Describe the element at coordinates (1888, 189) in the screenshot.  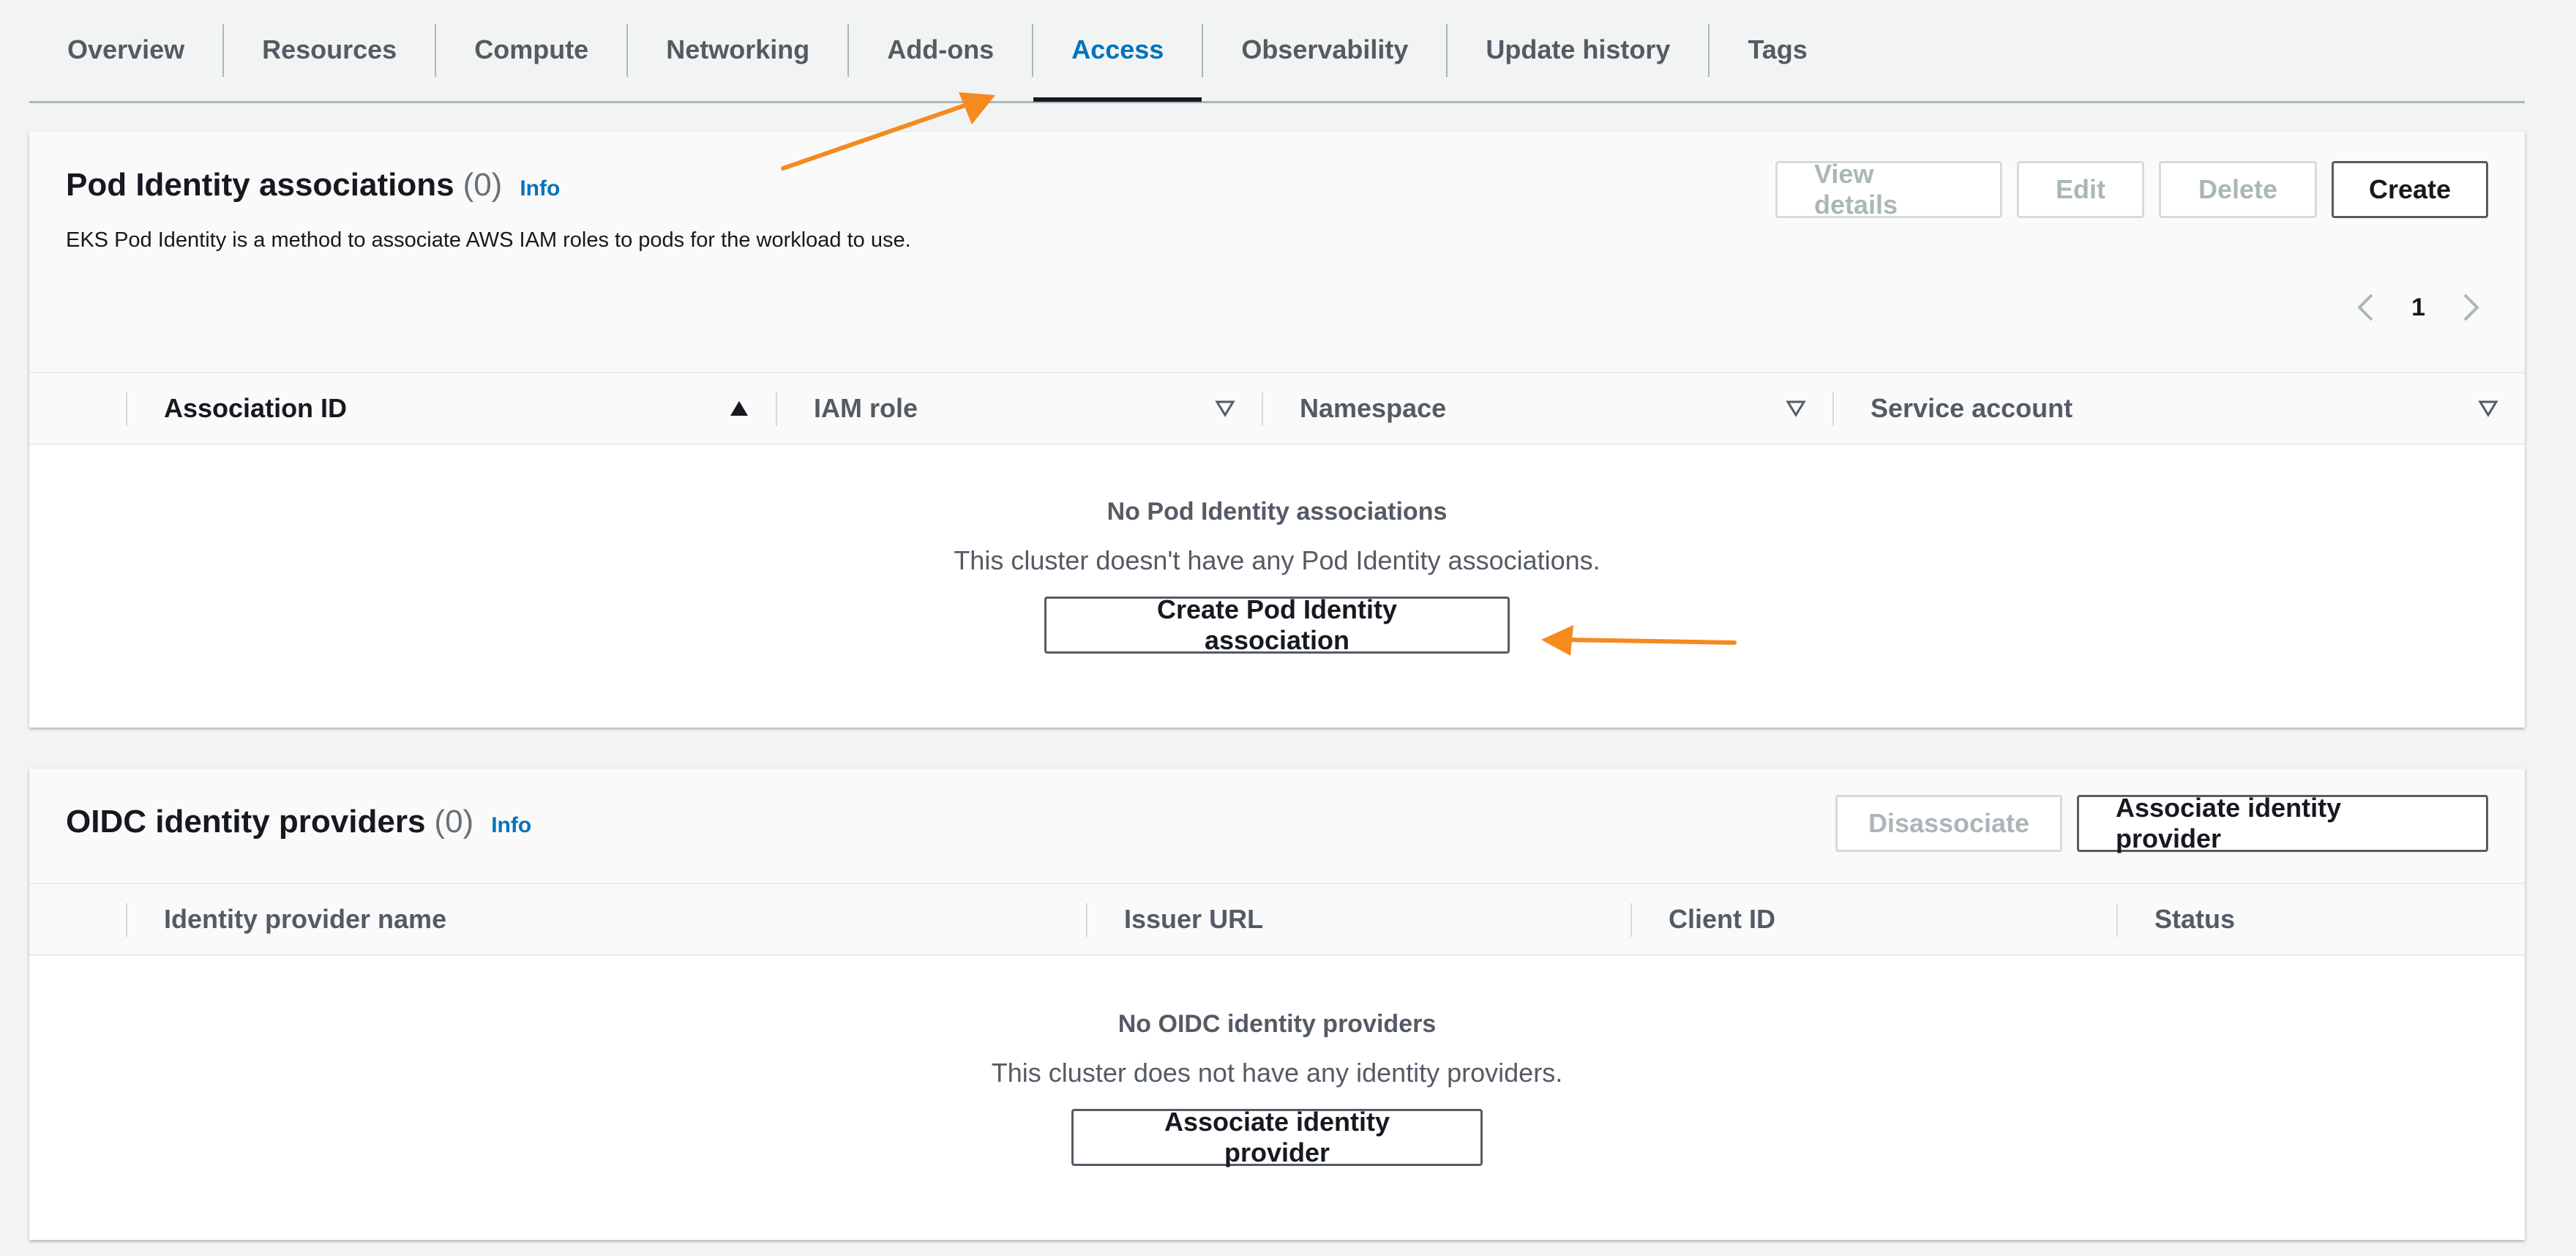
I see `view-details-button: View details` at that location.